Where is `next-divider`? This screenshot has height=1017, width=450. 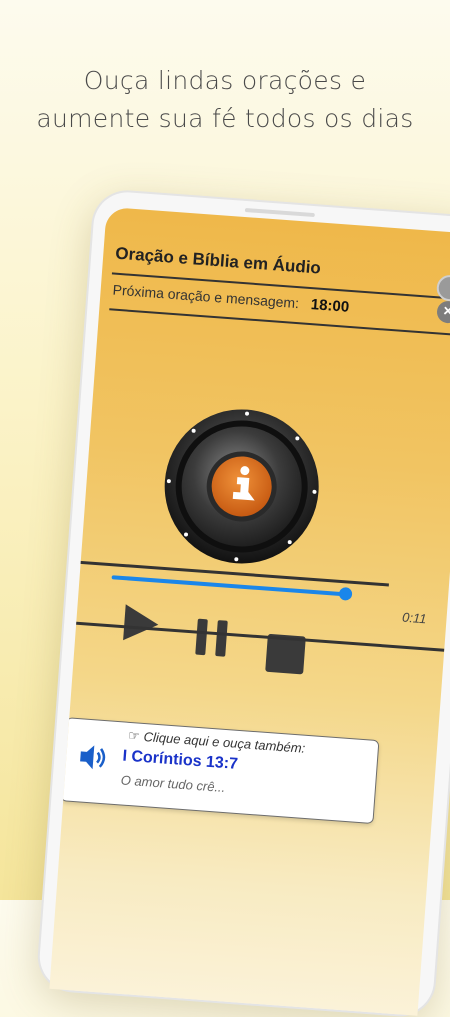
next-divider is located at coordinates (279, 322).